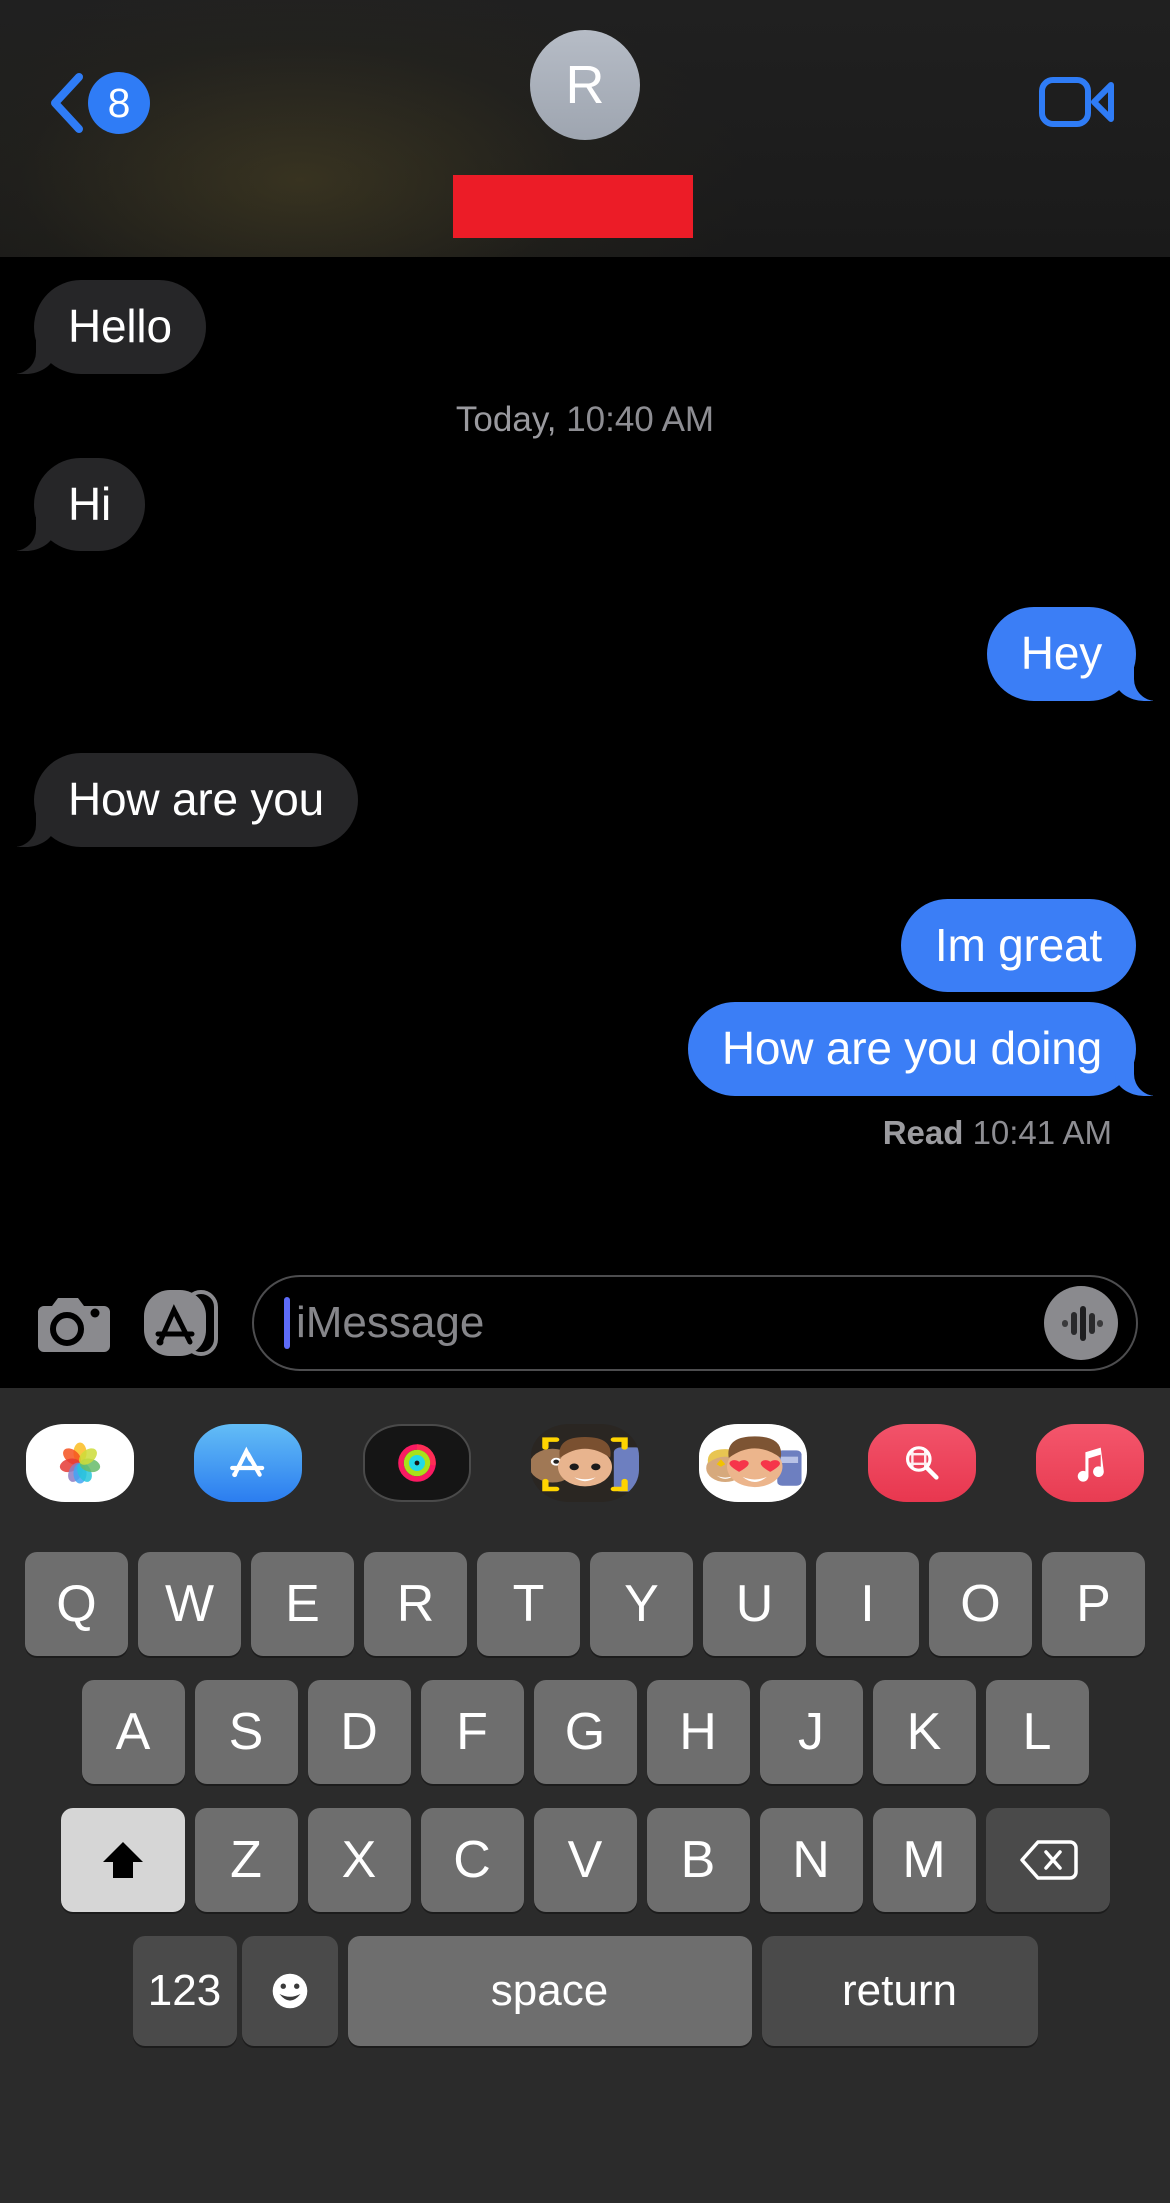  I want to click on images-search-app-icon, so click(921, 1463).